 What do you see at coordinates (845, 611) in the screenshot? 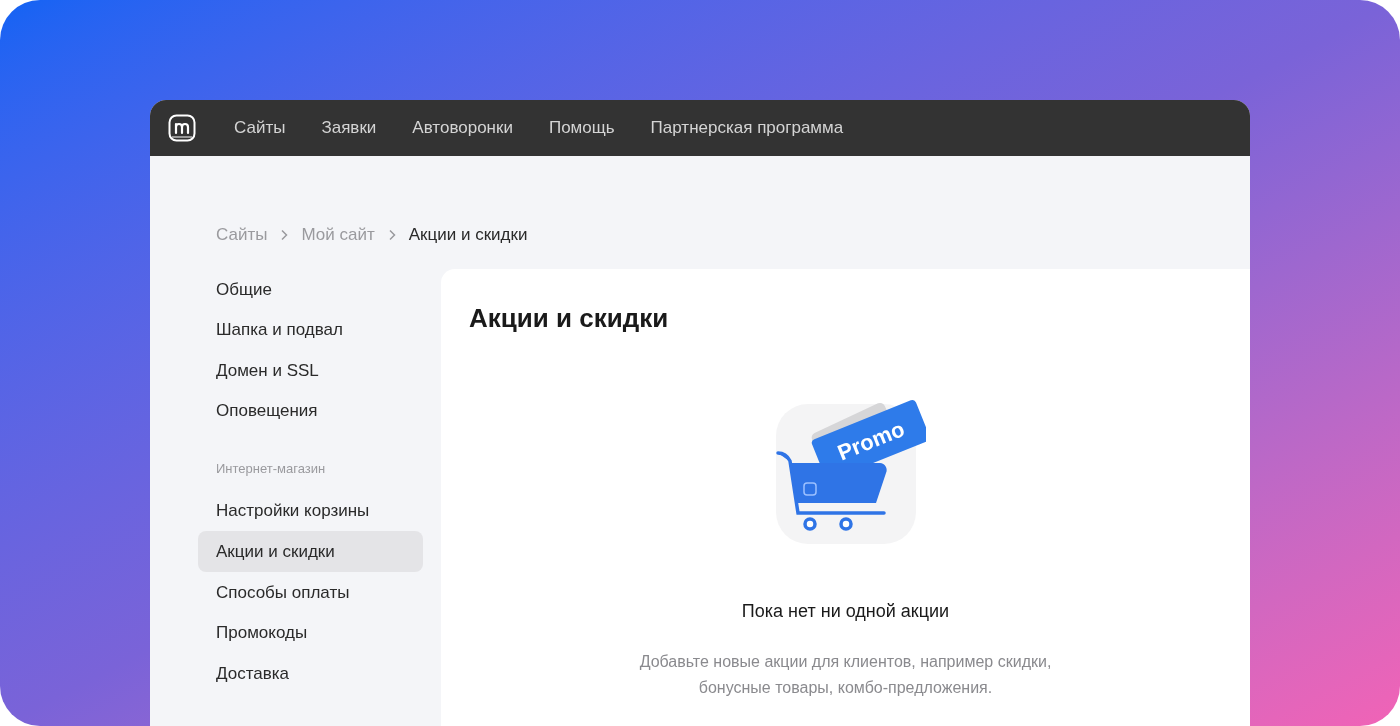
I see `empty-state-title: Пока нет ни одной акции` at bounding box center [845, 611].